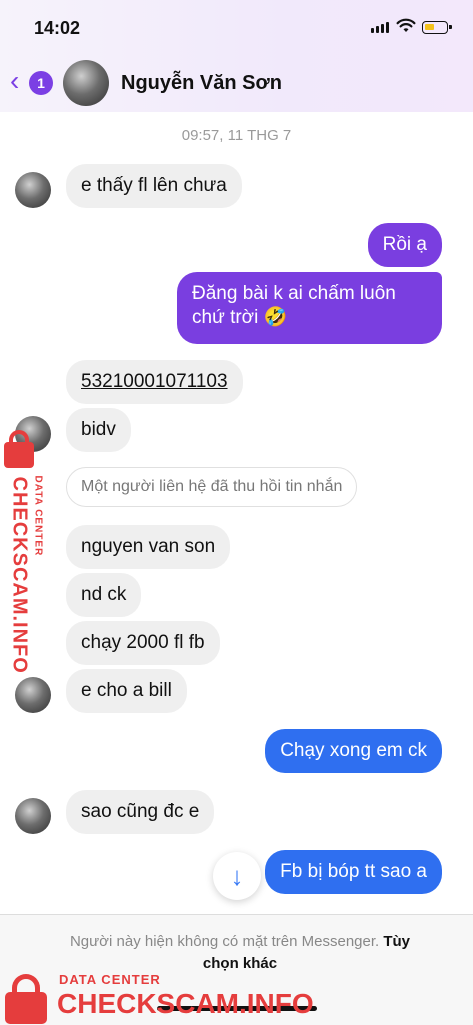 This screenshot has width=473, height=1025. Describe the element at coordinates (353, 872) in the screenshot. I see `message-bubble-outgoing: Fb bị bóp tt sao a` at that location.